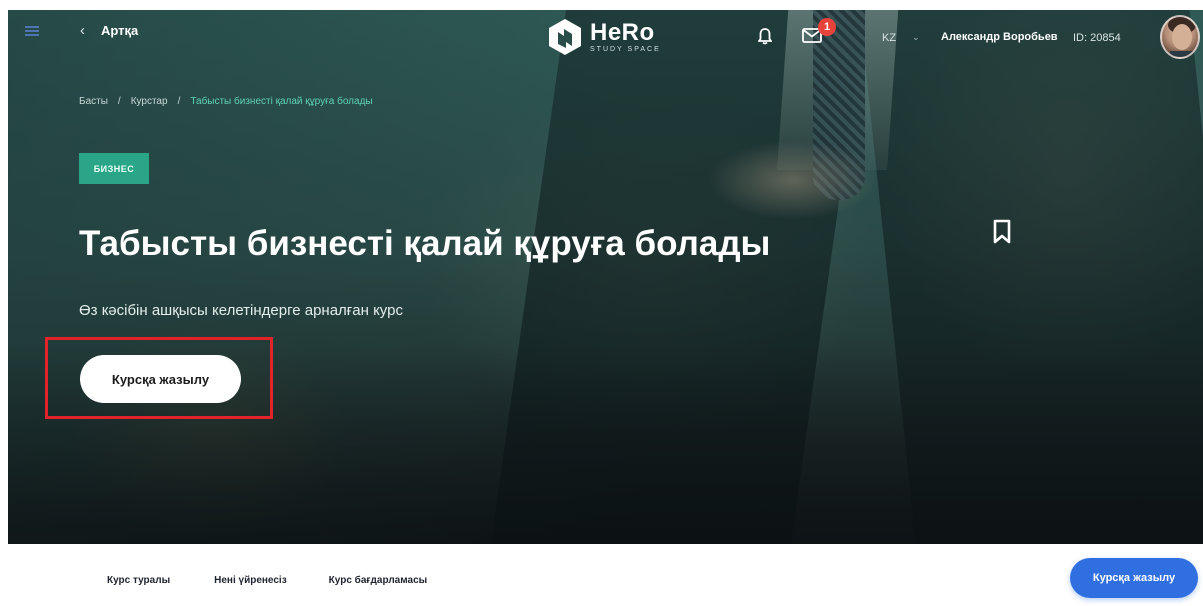 This screenshot has width=1203, height=606. What do you see at coordinates (425, 243) in the screenshot?
I see `course-title: Табысты бизнесті қалай құруға болады` at bounding box center [425, 243].